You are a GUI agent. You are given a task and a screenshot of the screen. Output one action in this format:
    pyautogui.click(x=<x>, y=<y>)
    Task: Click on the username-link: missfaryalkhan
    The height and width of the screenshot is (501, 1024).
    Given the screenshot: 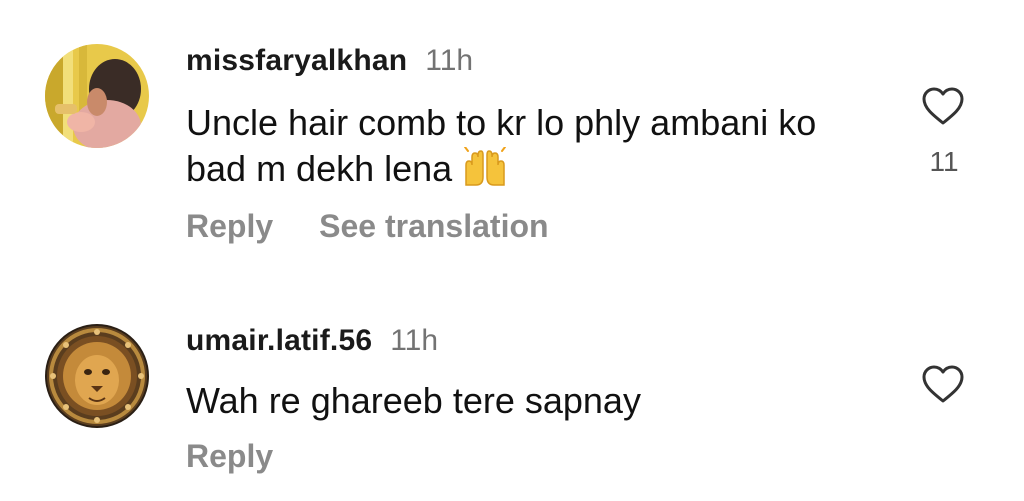 What is the action you would take?
    pyautogui.click(x=296, y=61)
    